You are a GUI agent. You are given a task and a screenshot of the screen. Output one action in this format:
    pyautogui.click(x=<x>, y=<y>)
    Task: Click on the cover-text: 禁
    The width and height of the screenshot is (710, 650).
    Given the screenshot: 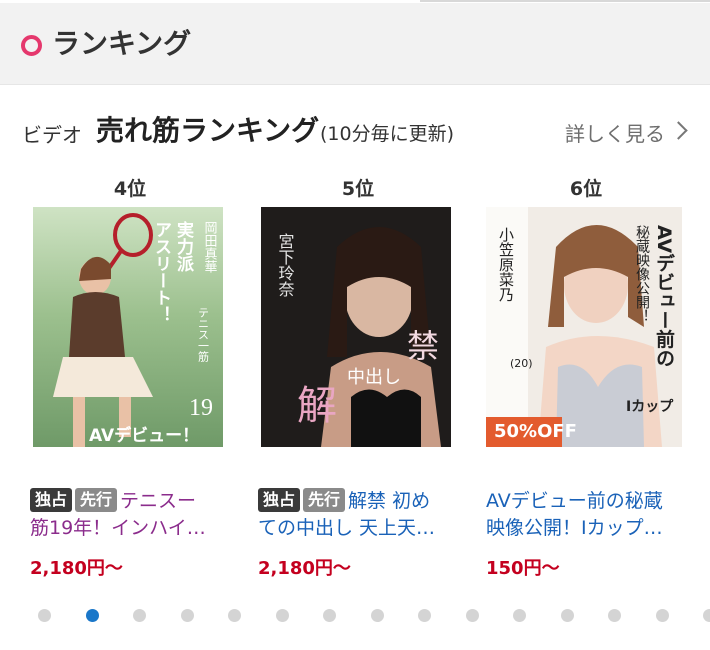 What is the action you would take?
    pyautogui.click(x=423, y=346)
    